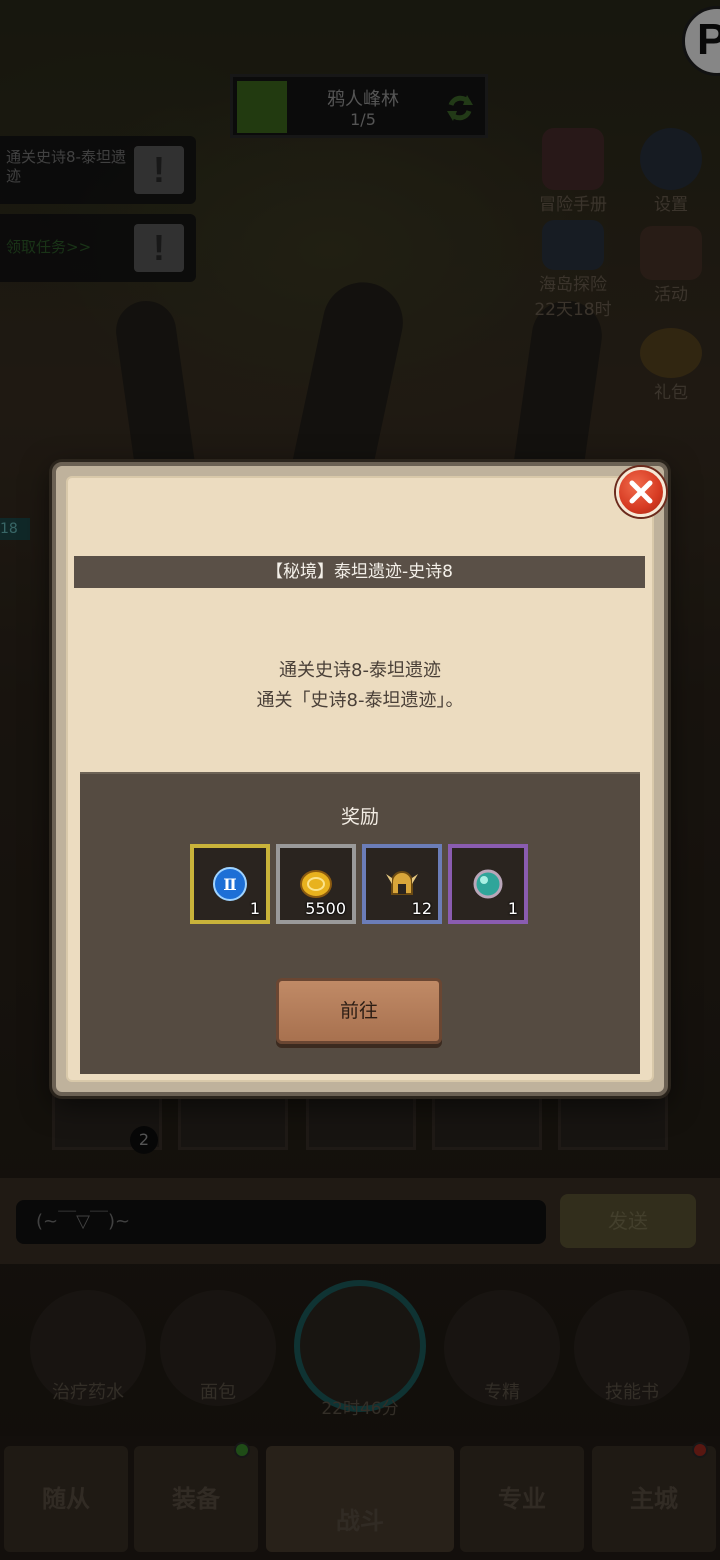 This screenshot has height=1560, width=720. What do you see at coordinates (325, 908) in the screenshot?
I see `reward-count: 5500` at bounding box center [325, 908].